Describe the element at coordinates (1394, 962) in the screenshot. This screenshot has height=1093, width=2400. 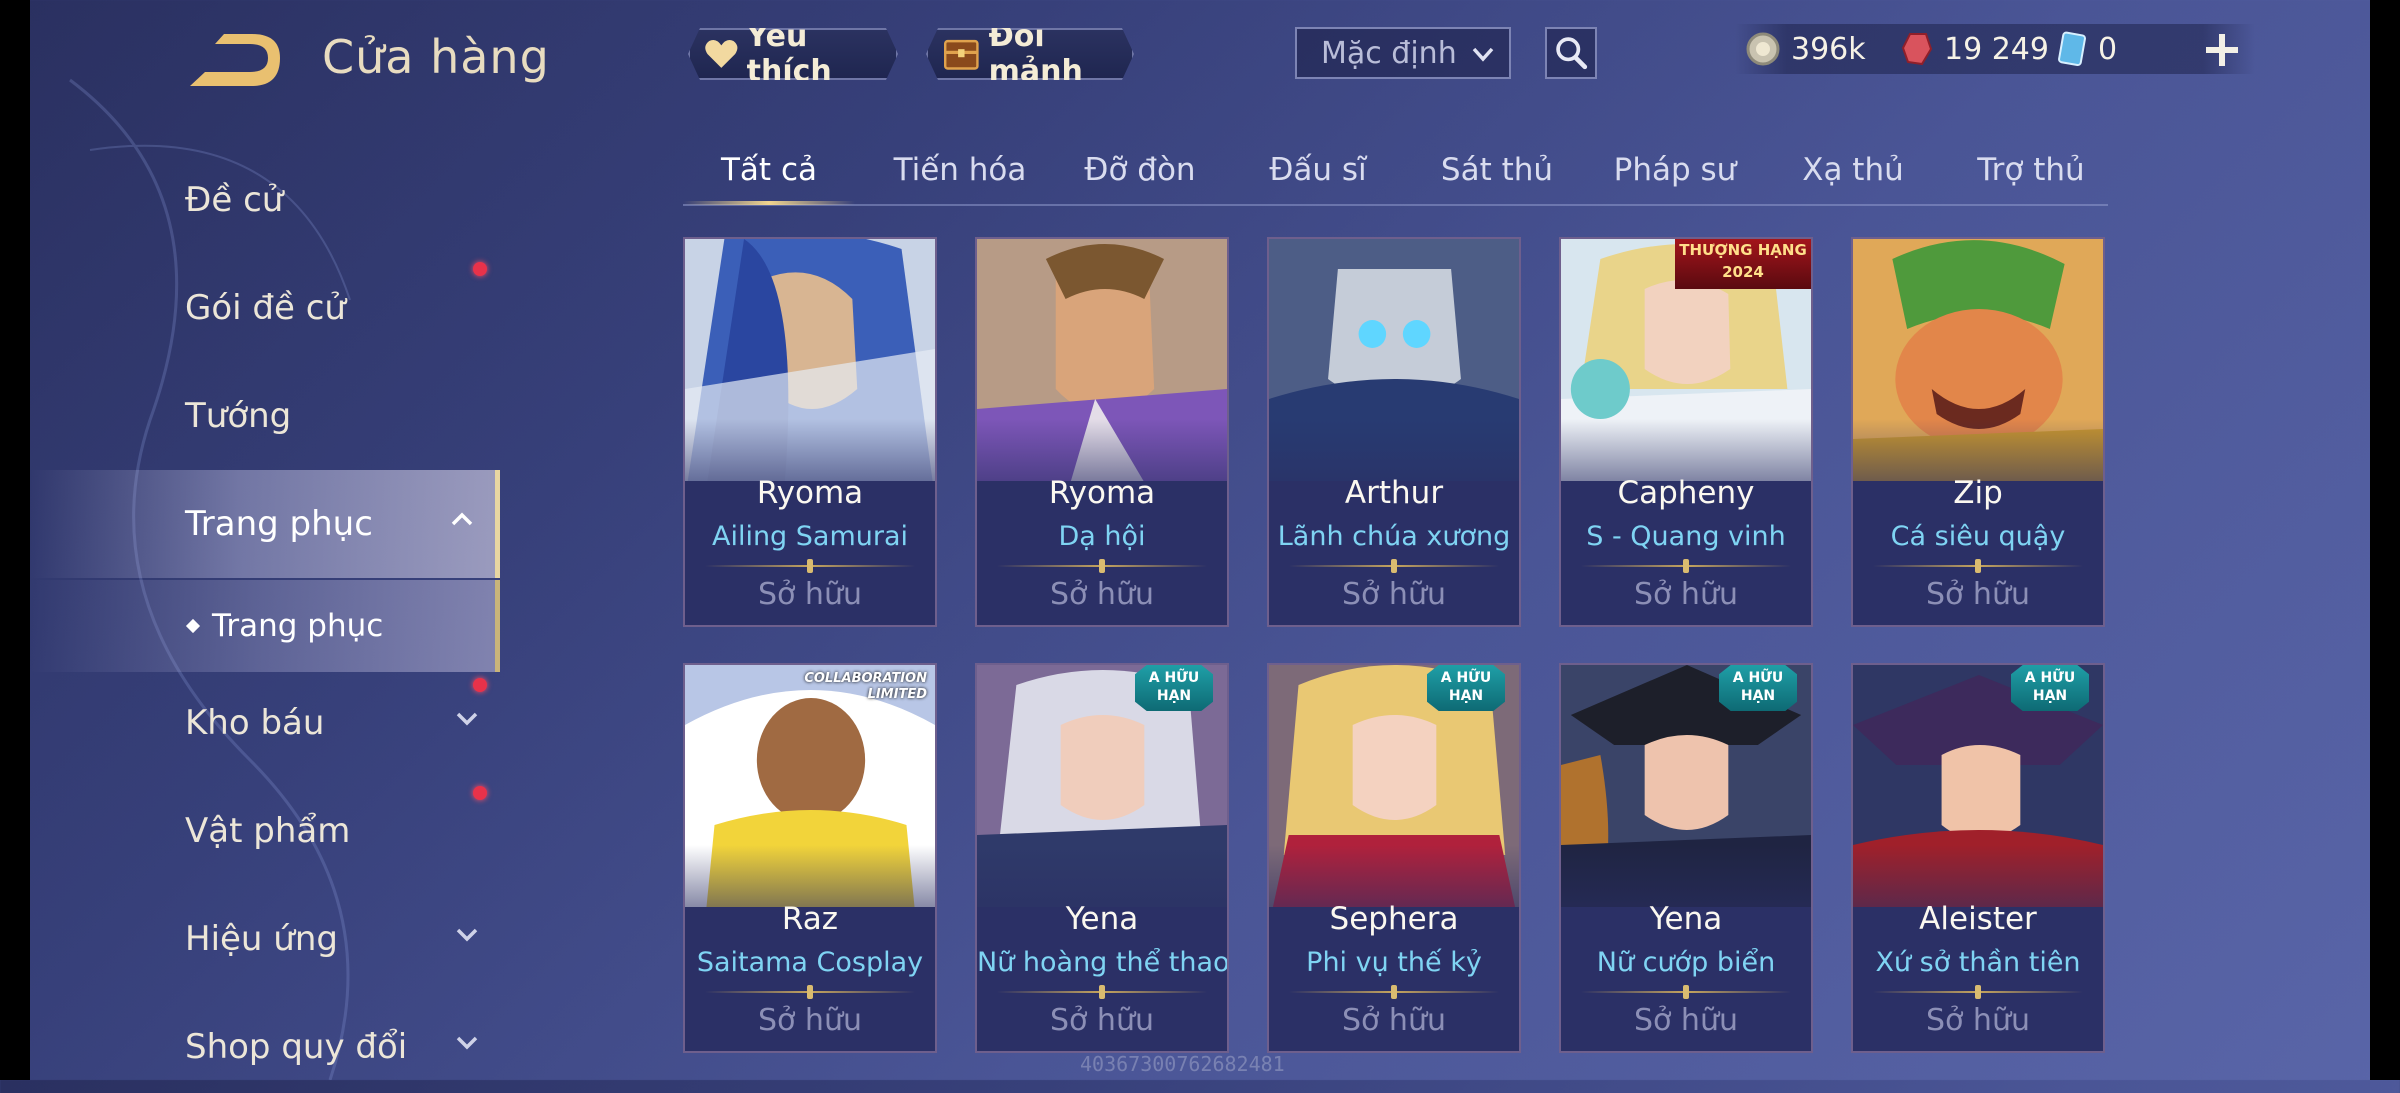
I see `skin-name: Phi vụ thế kỷ` at that location.